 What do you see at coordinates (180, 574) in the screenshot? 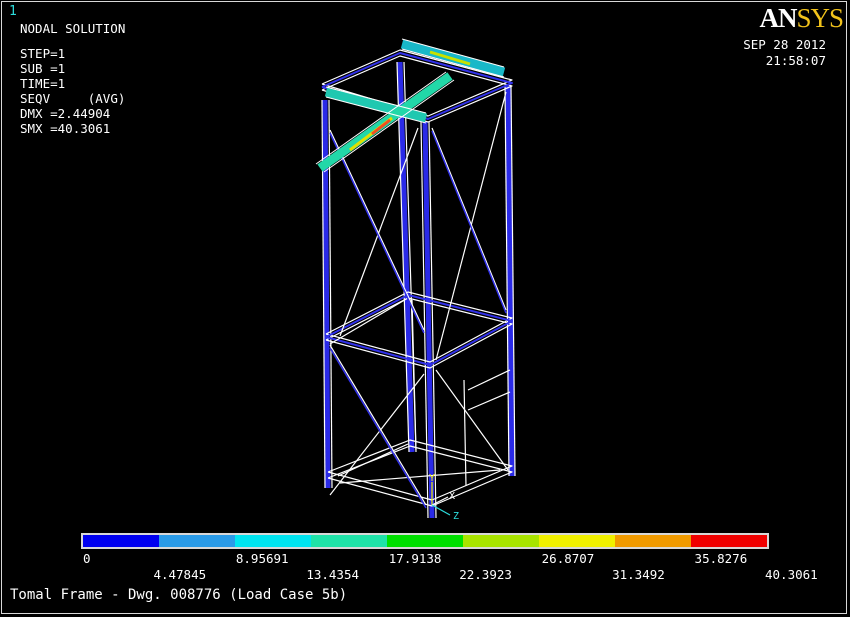
I see `legend-label-lower: 4.47845` at bounding box center [180, 574].